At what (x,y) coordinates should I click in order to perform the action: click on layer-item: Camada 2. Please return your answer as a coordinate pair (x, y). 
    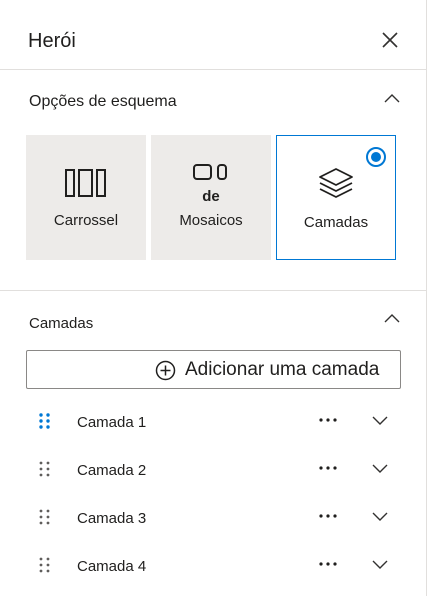
    Looking at the image, I should click on (213, 473).